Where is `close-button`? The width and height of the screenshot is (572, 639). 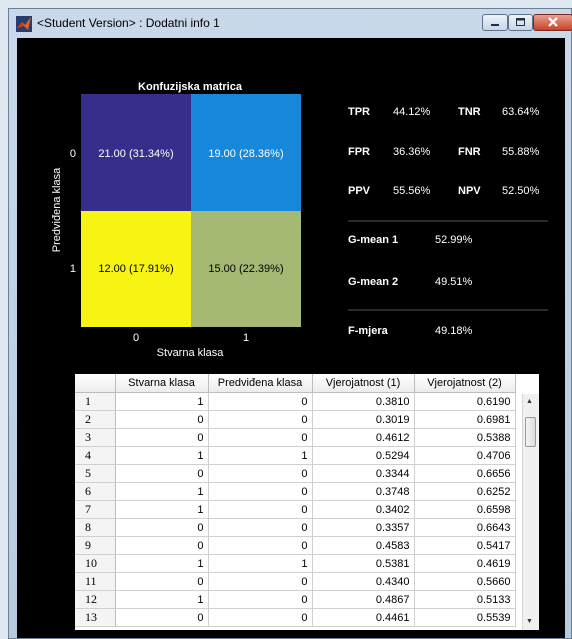 close-button is located at coordinates (552, 22).